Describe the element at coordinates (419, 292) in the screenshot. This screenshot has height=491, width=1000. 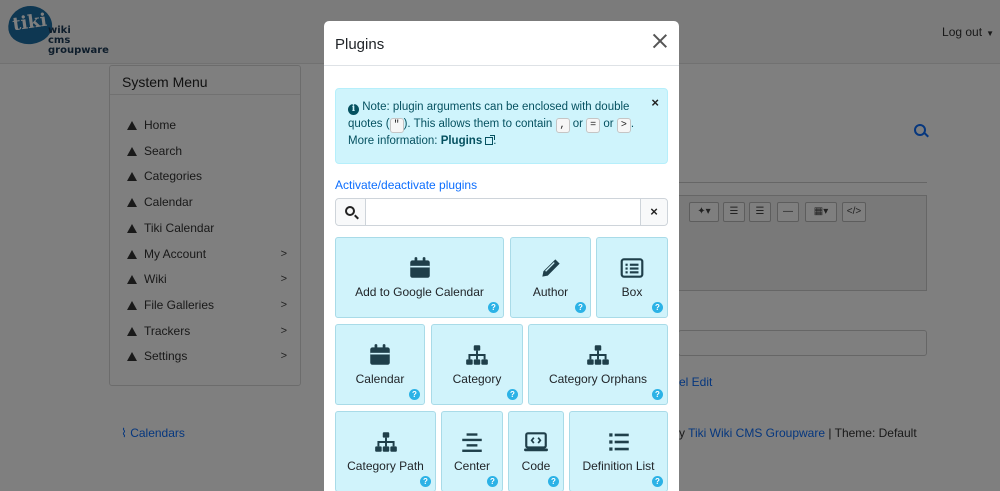
I see `plugin-label: Add to Google Calendar` at that location.